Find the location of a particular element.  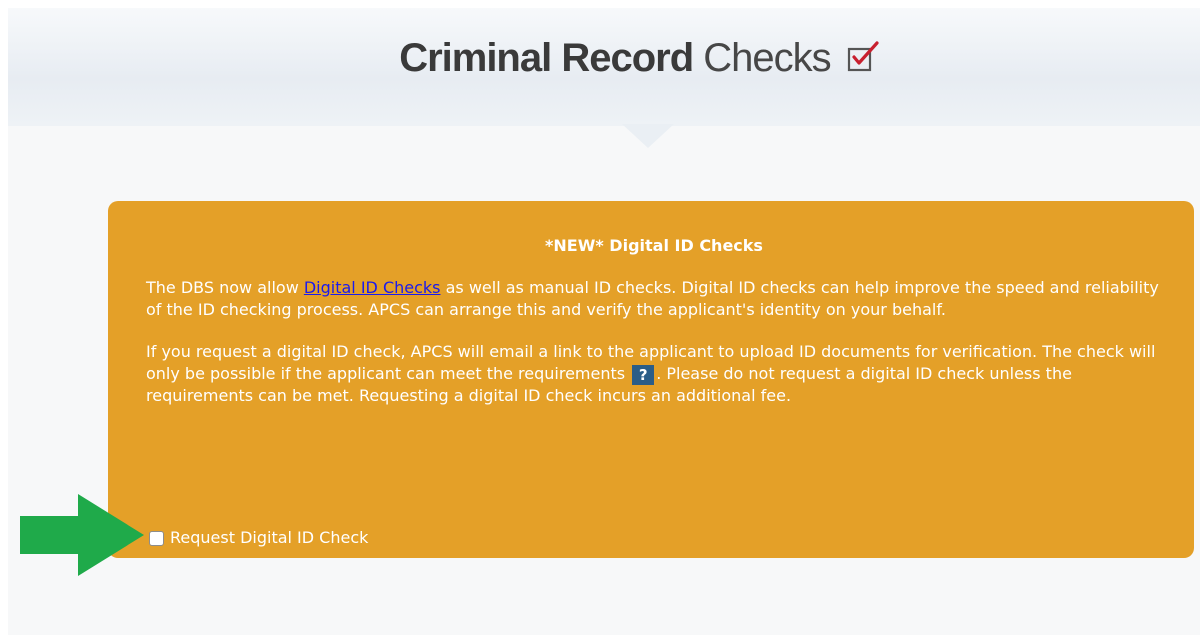

notice-intro-text: The DBS now allow is located at coordinates (225, 287).